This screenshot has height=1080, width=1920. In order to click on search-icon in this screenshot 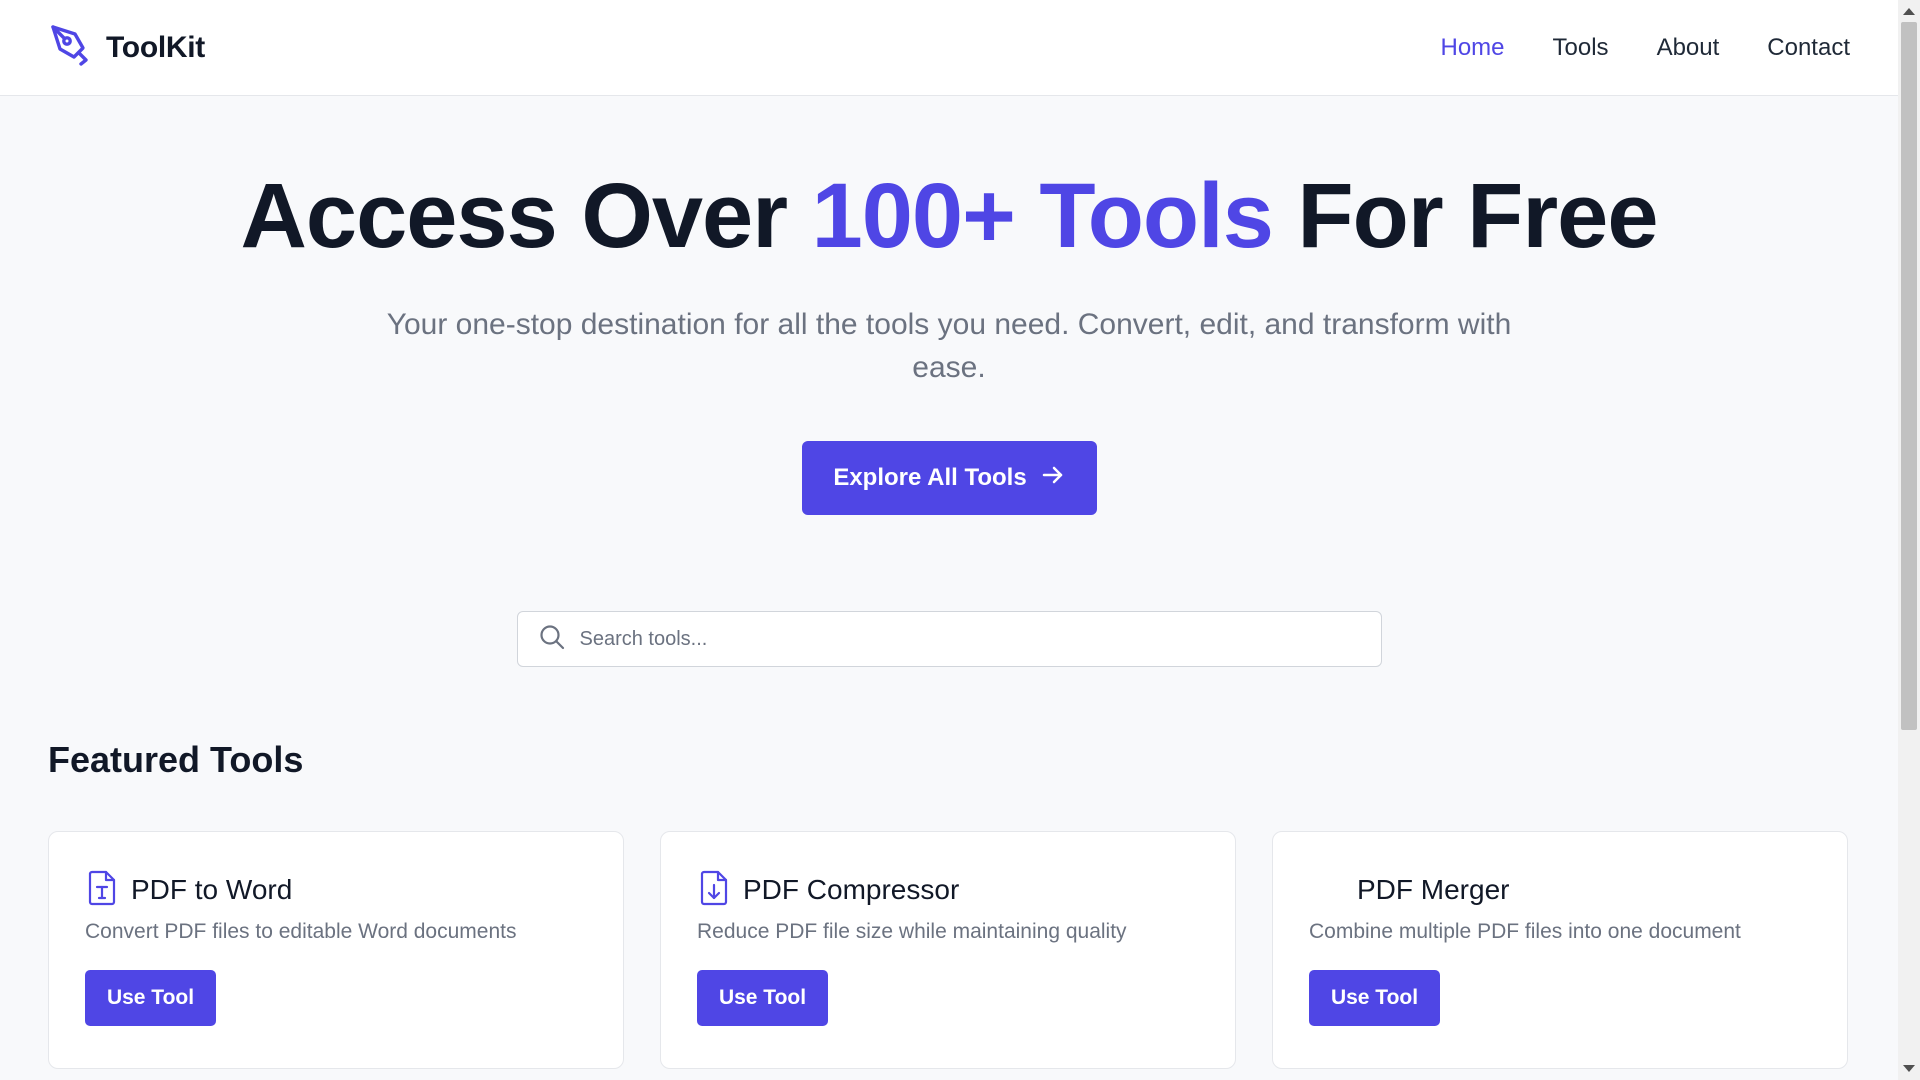, I will do `click(552, 639)`.